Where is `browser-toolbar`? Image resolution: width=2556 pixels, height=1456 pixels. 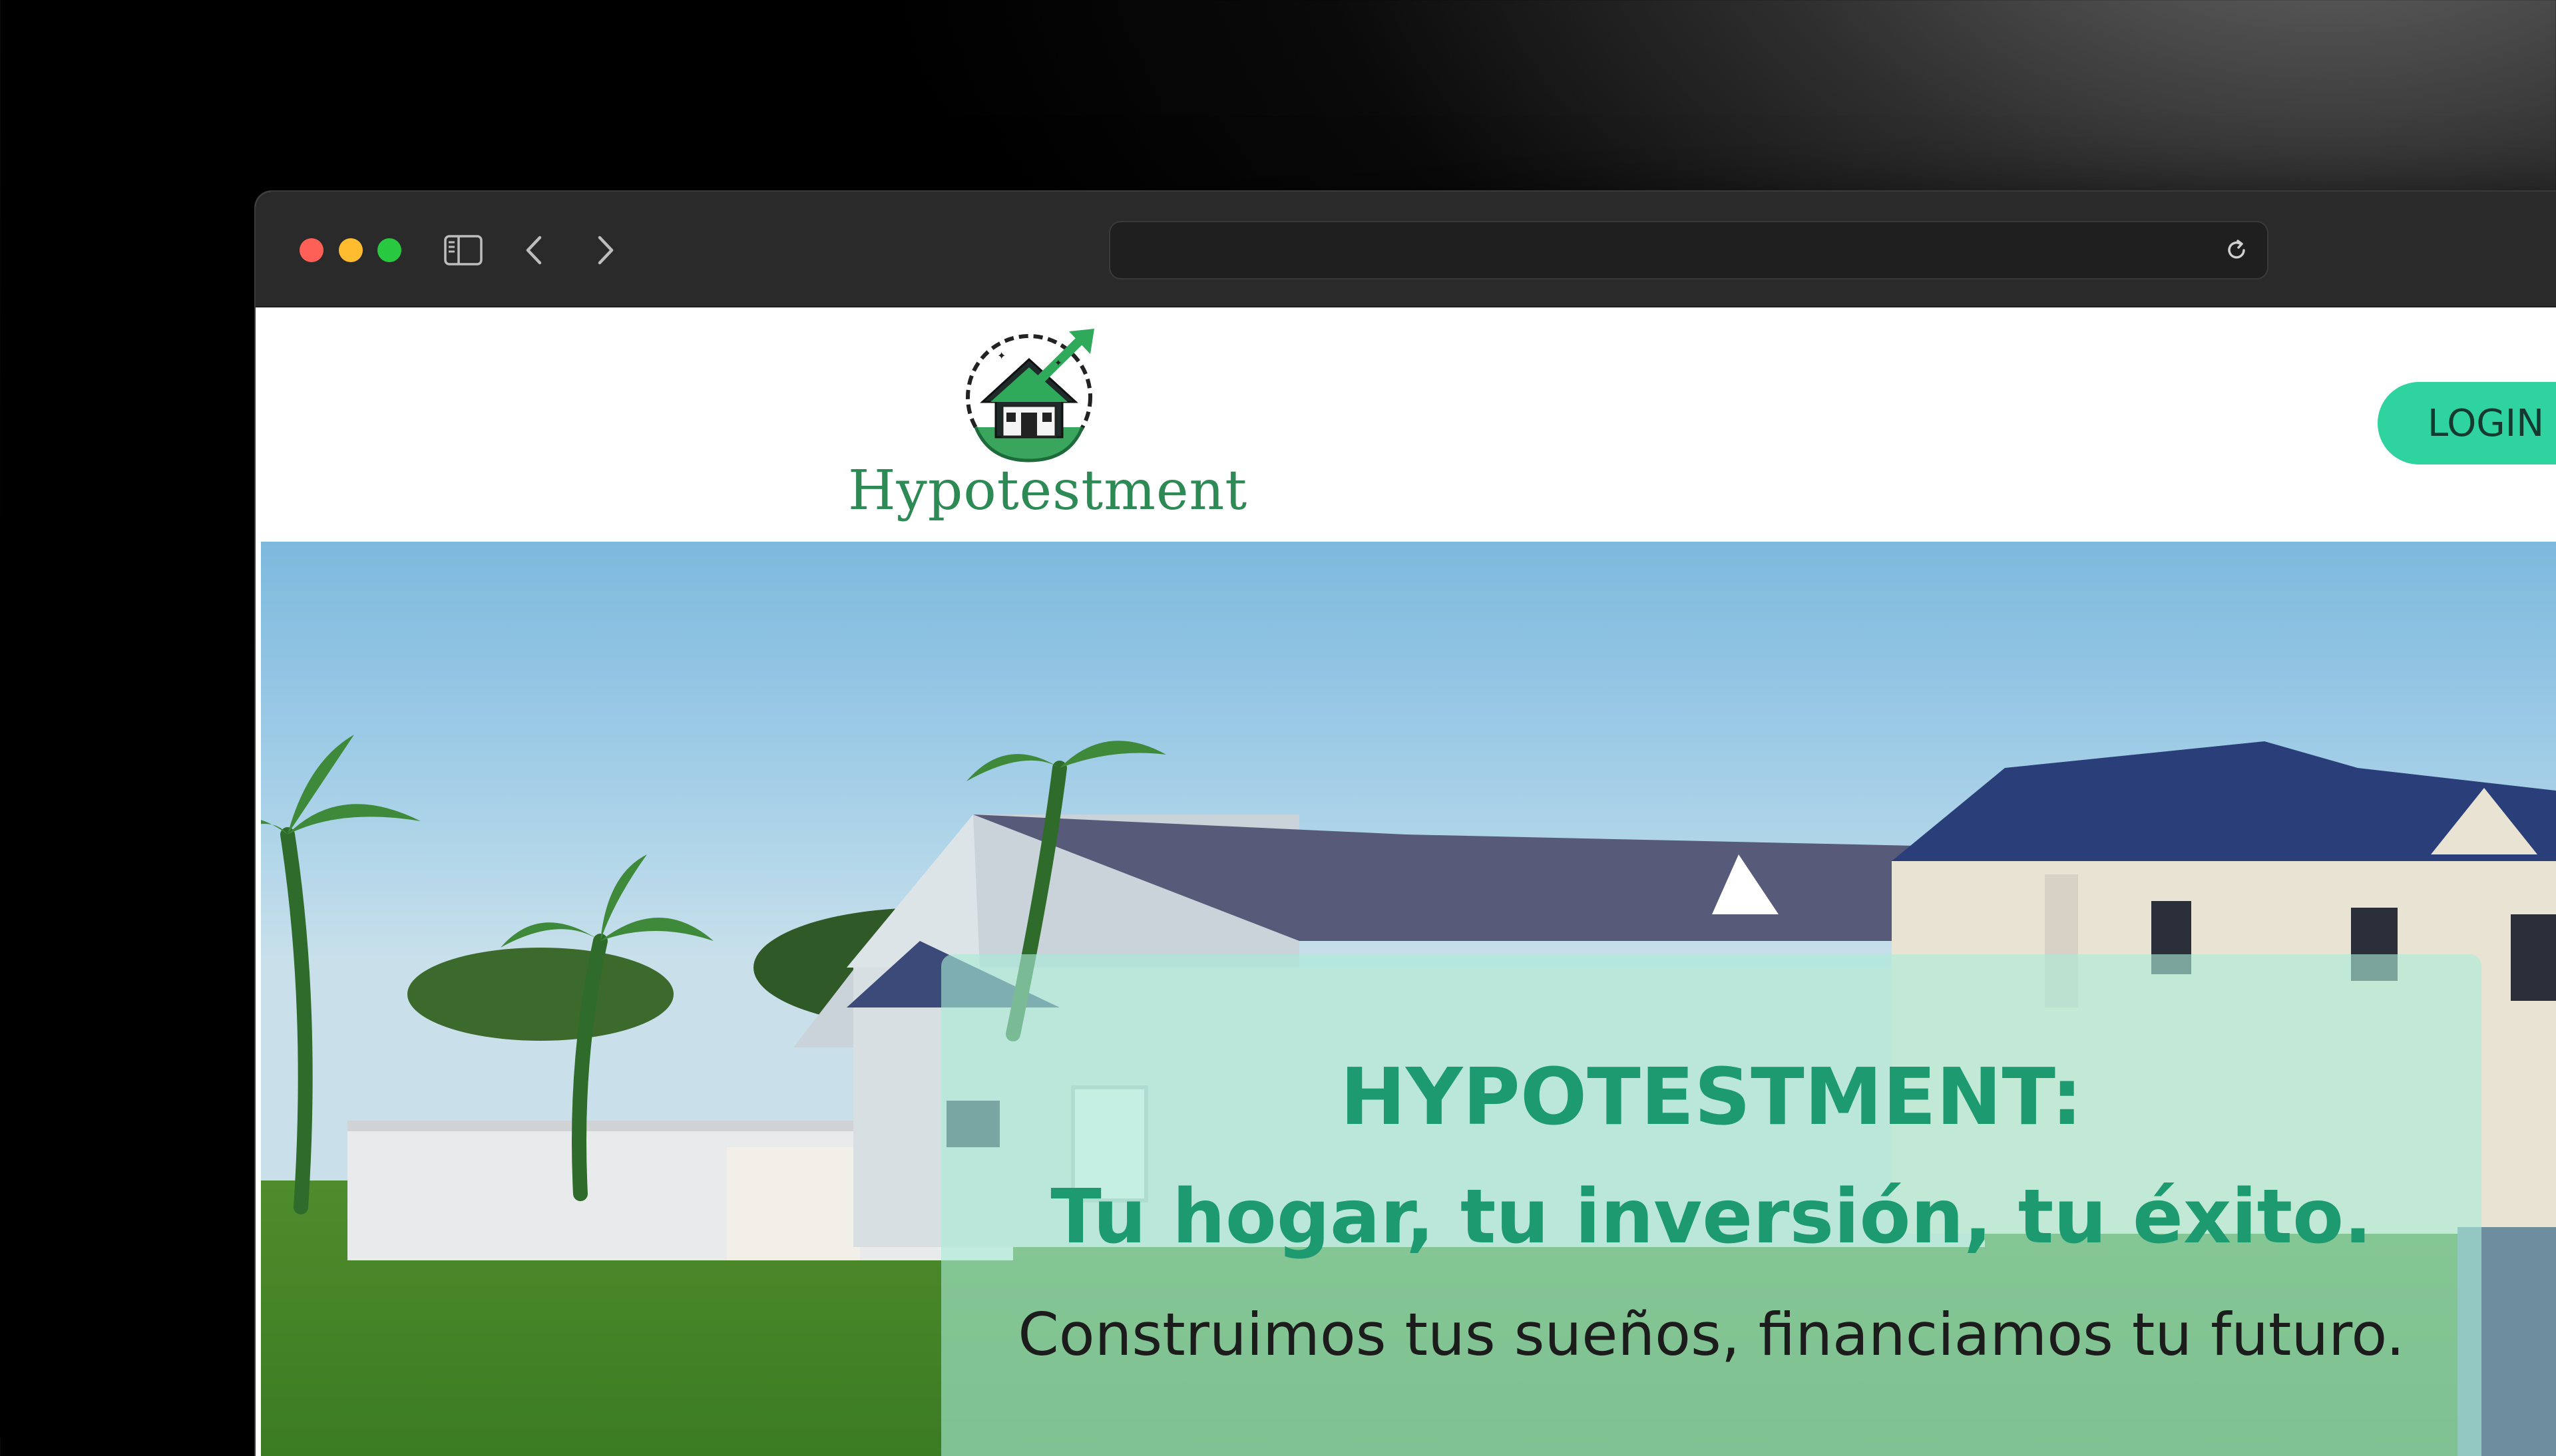 browser-toolbar is located at coordinates (1406, 249).